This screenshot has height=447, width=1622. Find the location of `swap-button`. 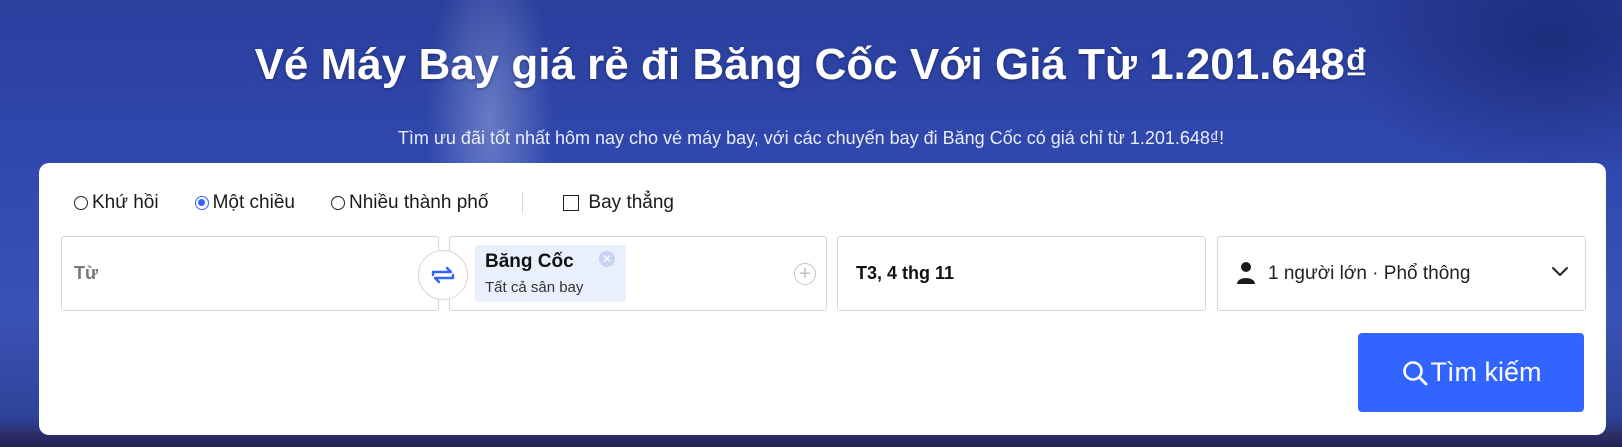

swap-button is located at coordinates (443, 275).